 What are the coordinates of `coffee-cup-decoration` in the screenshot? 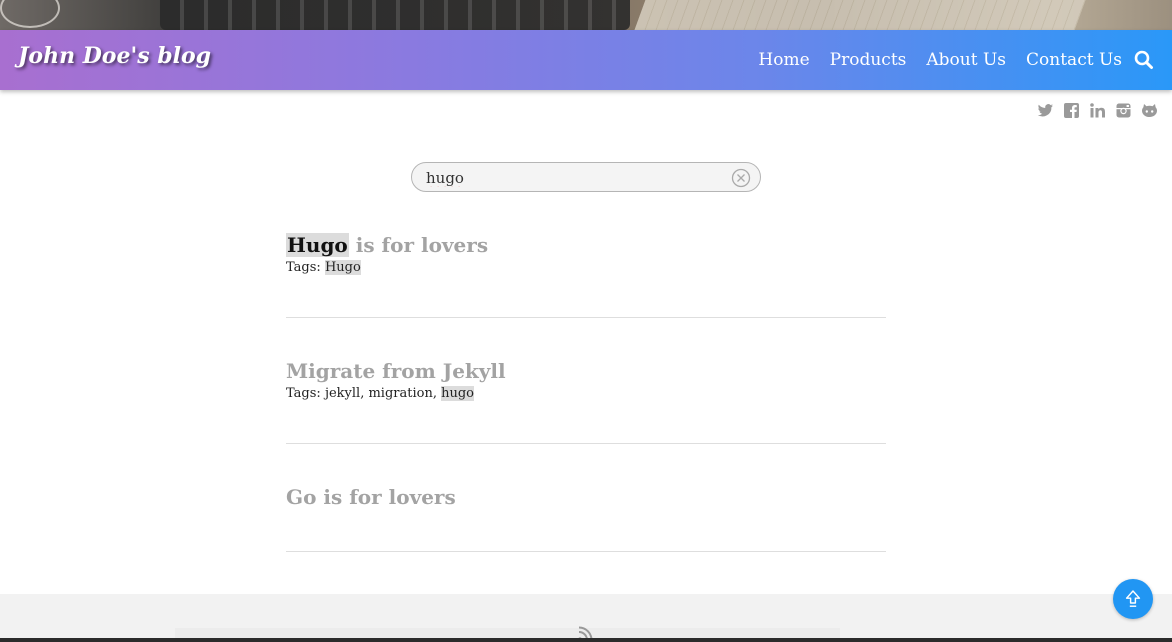 It's located at (30, 14).